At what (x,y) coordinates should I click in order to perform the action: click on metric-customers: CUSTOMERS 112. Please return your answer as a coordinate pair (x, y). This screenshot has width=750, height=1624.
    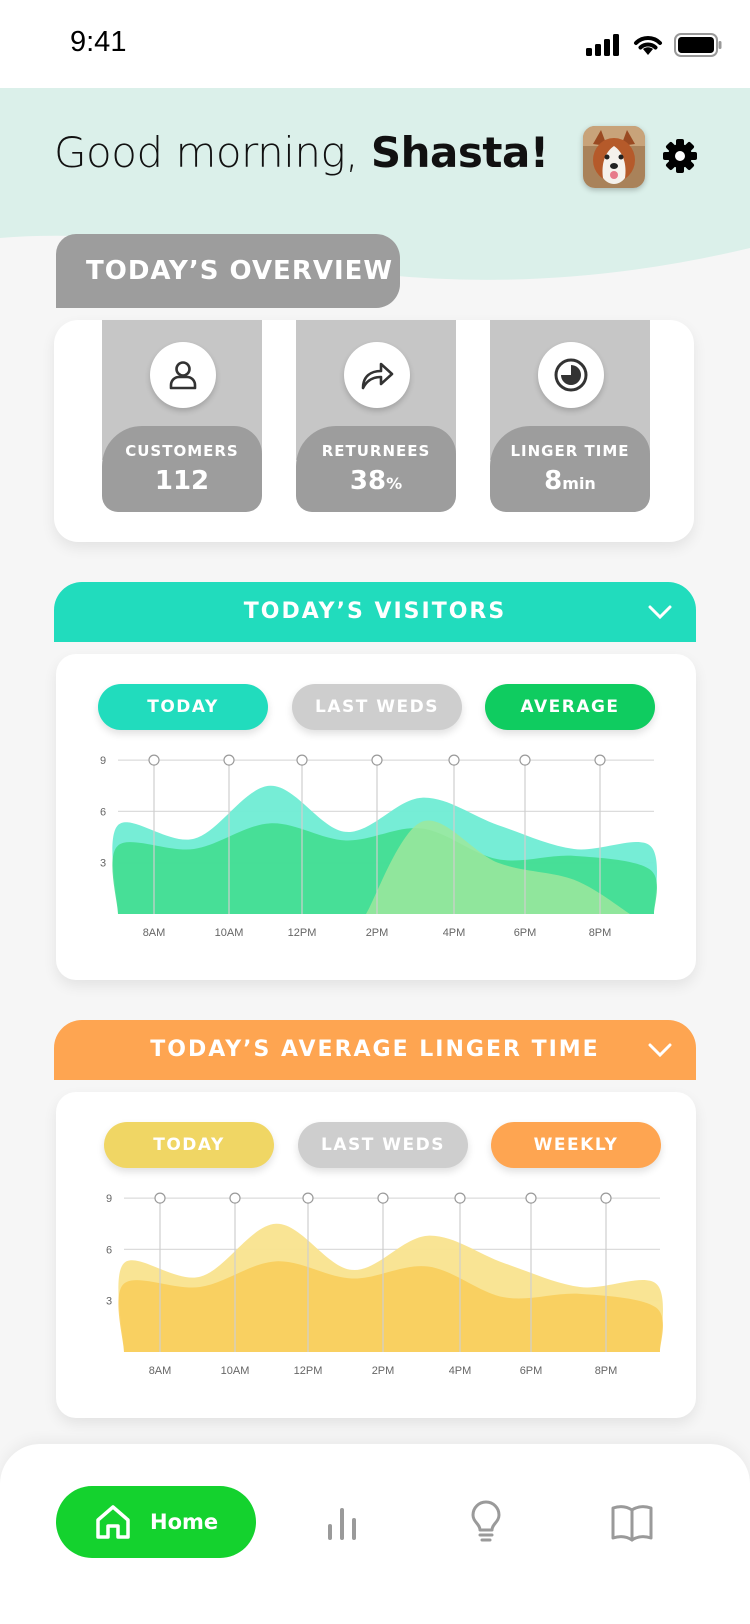
    Looking at the image, I should click on (182, 416).